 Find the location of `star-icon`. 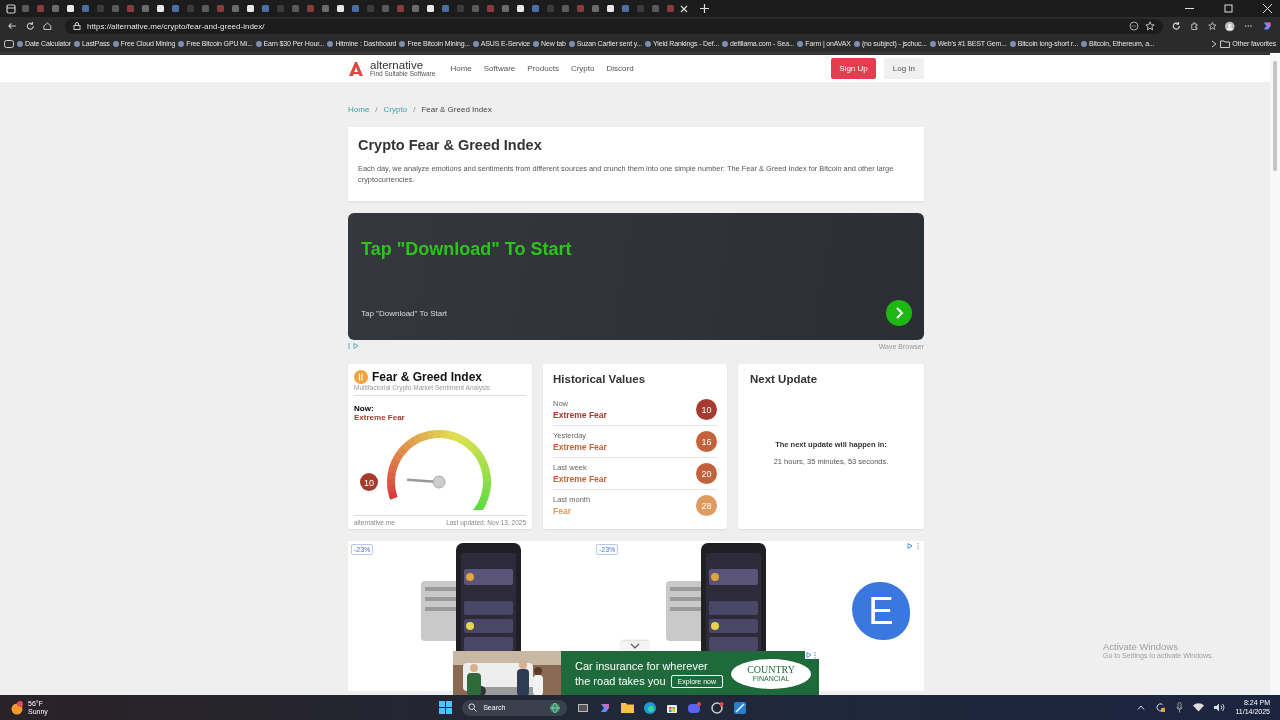

star-icon is located at coordinates (1150, 26).